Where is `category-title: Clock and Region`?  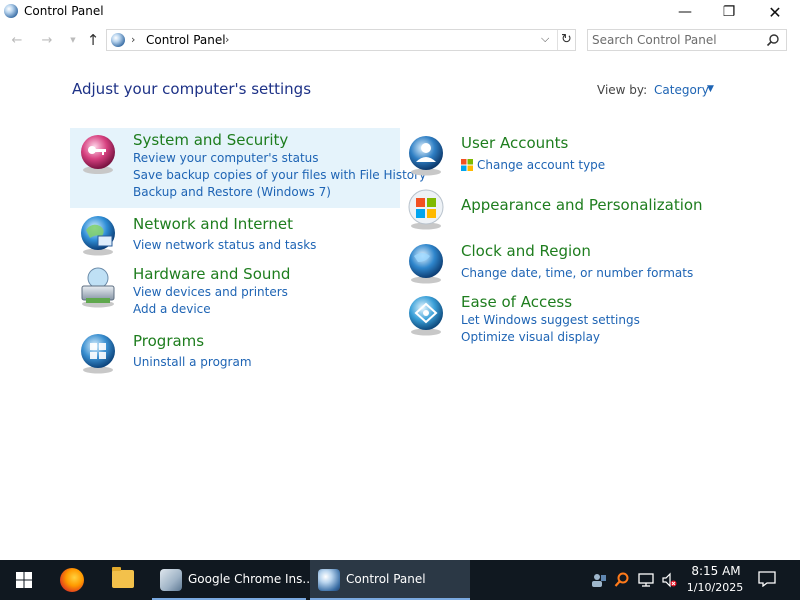 category-title: Clock and Region is located at coordinates (526, 251).